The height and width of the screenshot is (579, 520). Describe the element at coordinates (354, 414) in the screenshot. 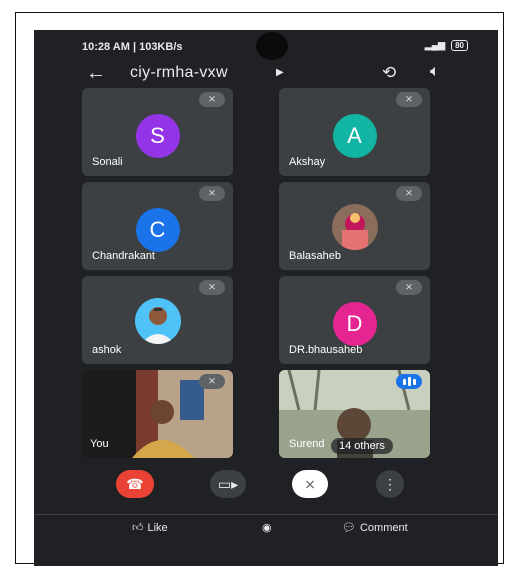

I see `others-video-tile: Surend 14 others` at that location.